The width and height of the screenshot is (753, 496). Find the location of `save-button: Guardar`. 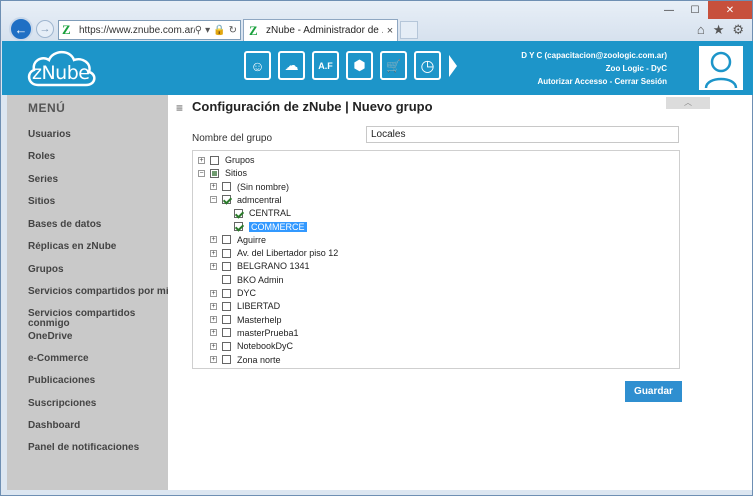

save-button: Guardar is located at coordinates (653, 391).